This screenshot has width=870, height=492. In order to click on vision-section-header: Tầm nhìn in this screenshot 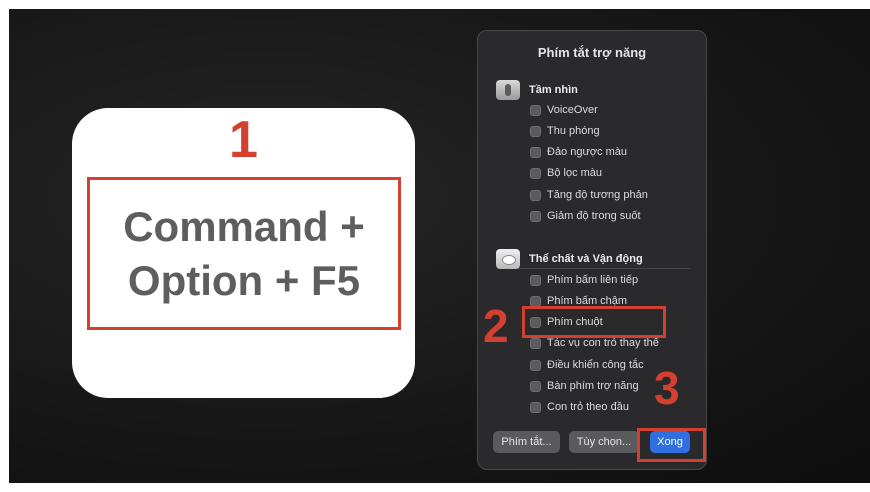, I will do `click(553, 90)`.